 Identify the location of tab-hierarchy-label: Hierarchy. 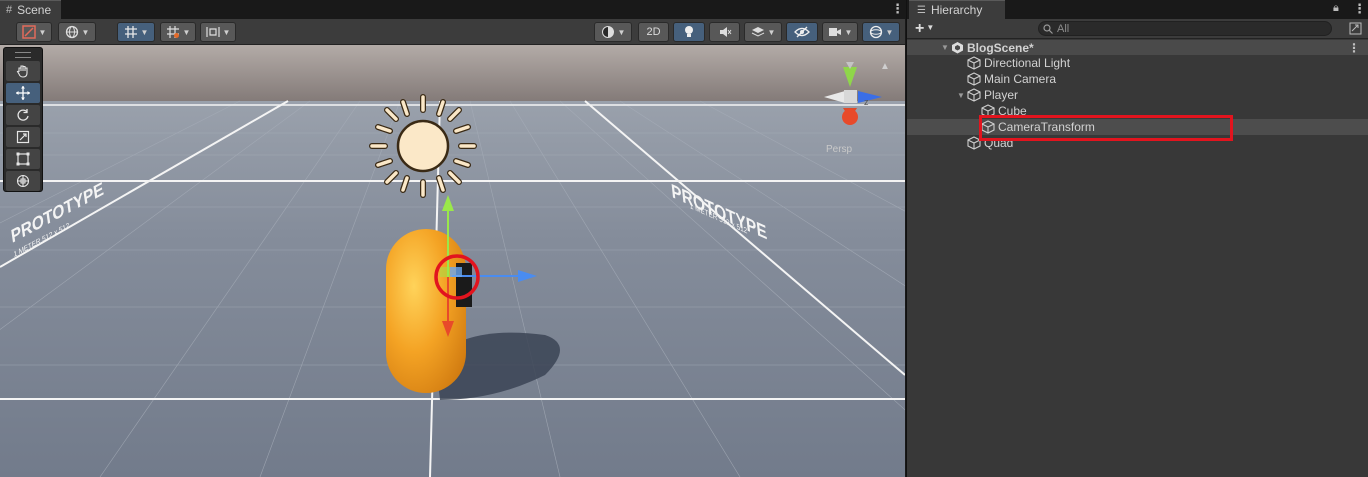
(956, 10).